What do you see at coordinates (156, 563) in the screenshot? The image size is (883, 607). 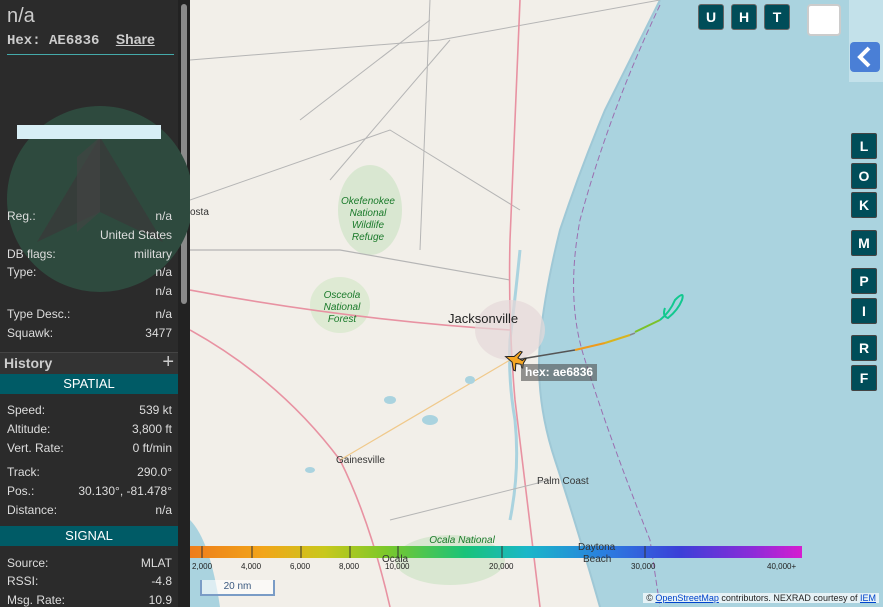 I see `source-value: MLAT` at bounding box center [156, 563].